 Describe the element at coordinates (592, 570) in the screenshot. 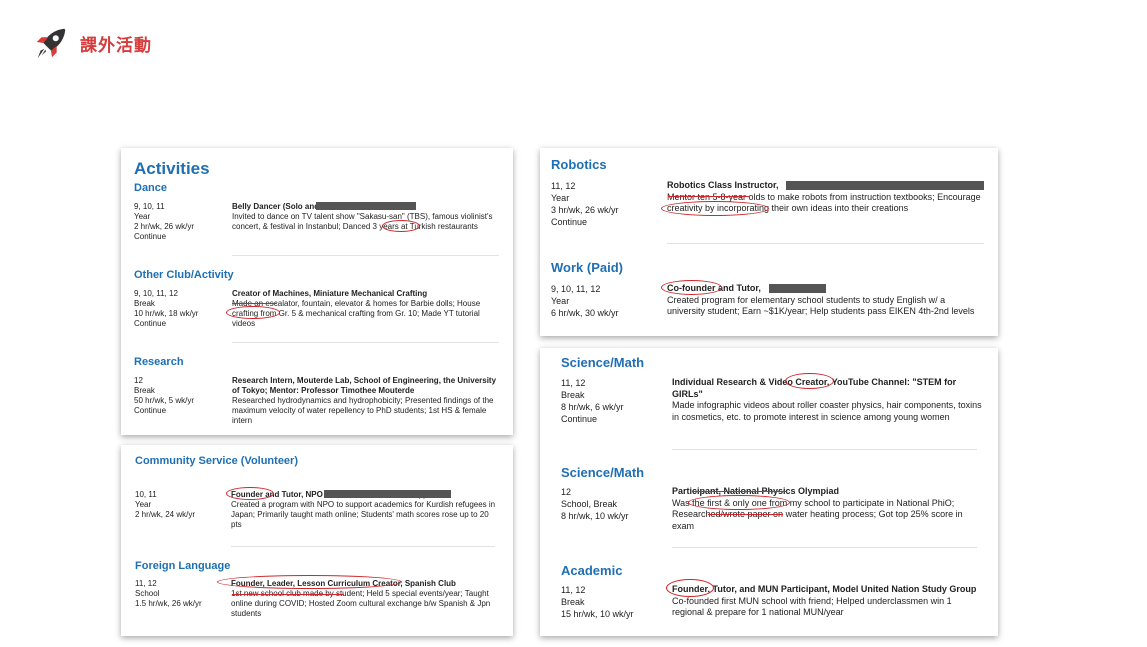

I see `academic-heading: Academic` at that location.